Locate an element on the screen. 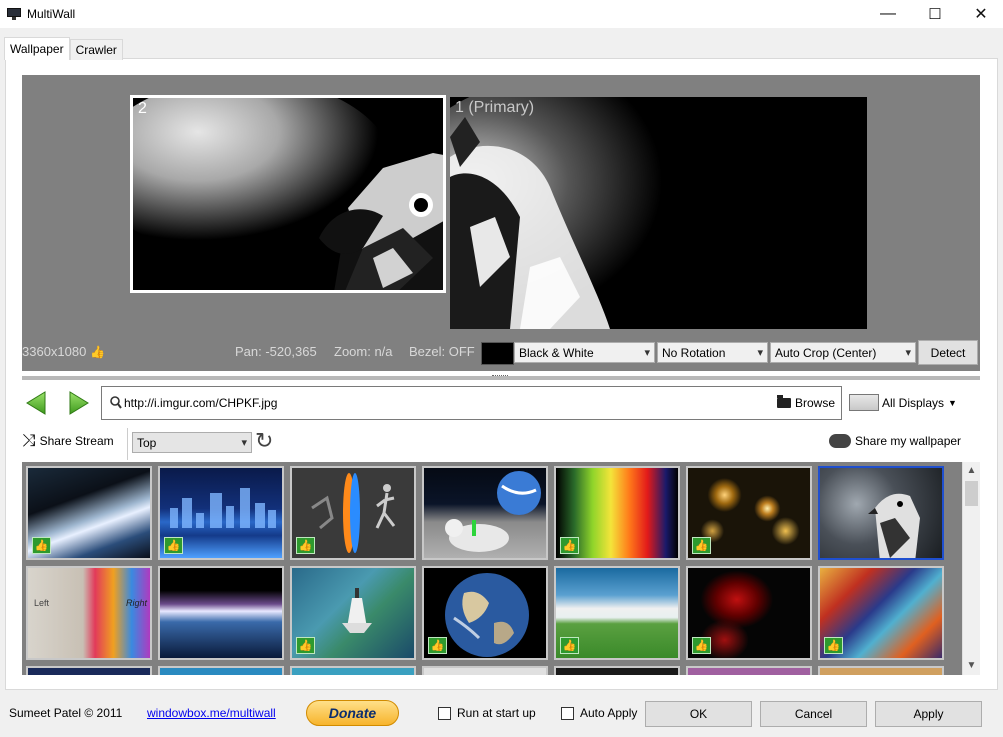 The height and width of the screenshot is (737, 1003). refresh-icon: ↻ is located at coordinates (264, 441).